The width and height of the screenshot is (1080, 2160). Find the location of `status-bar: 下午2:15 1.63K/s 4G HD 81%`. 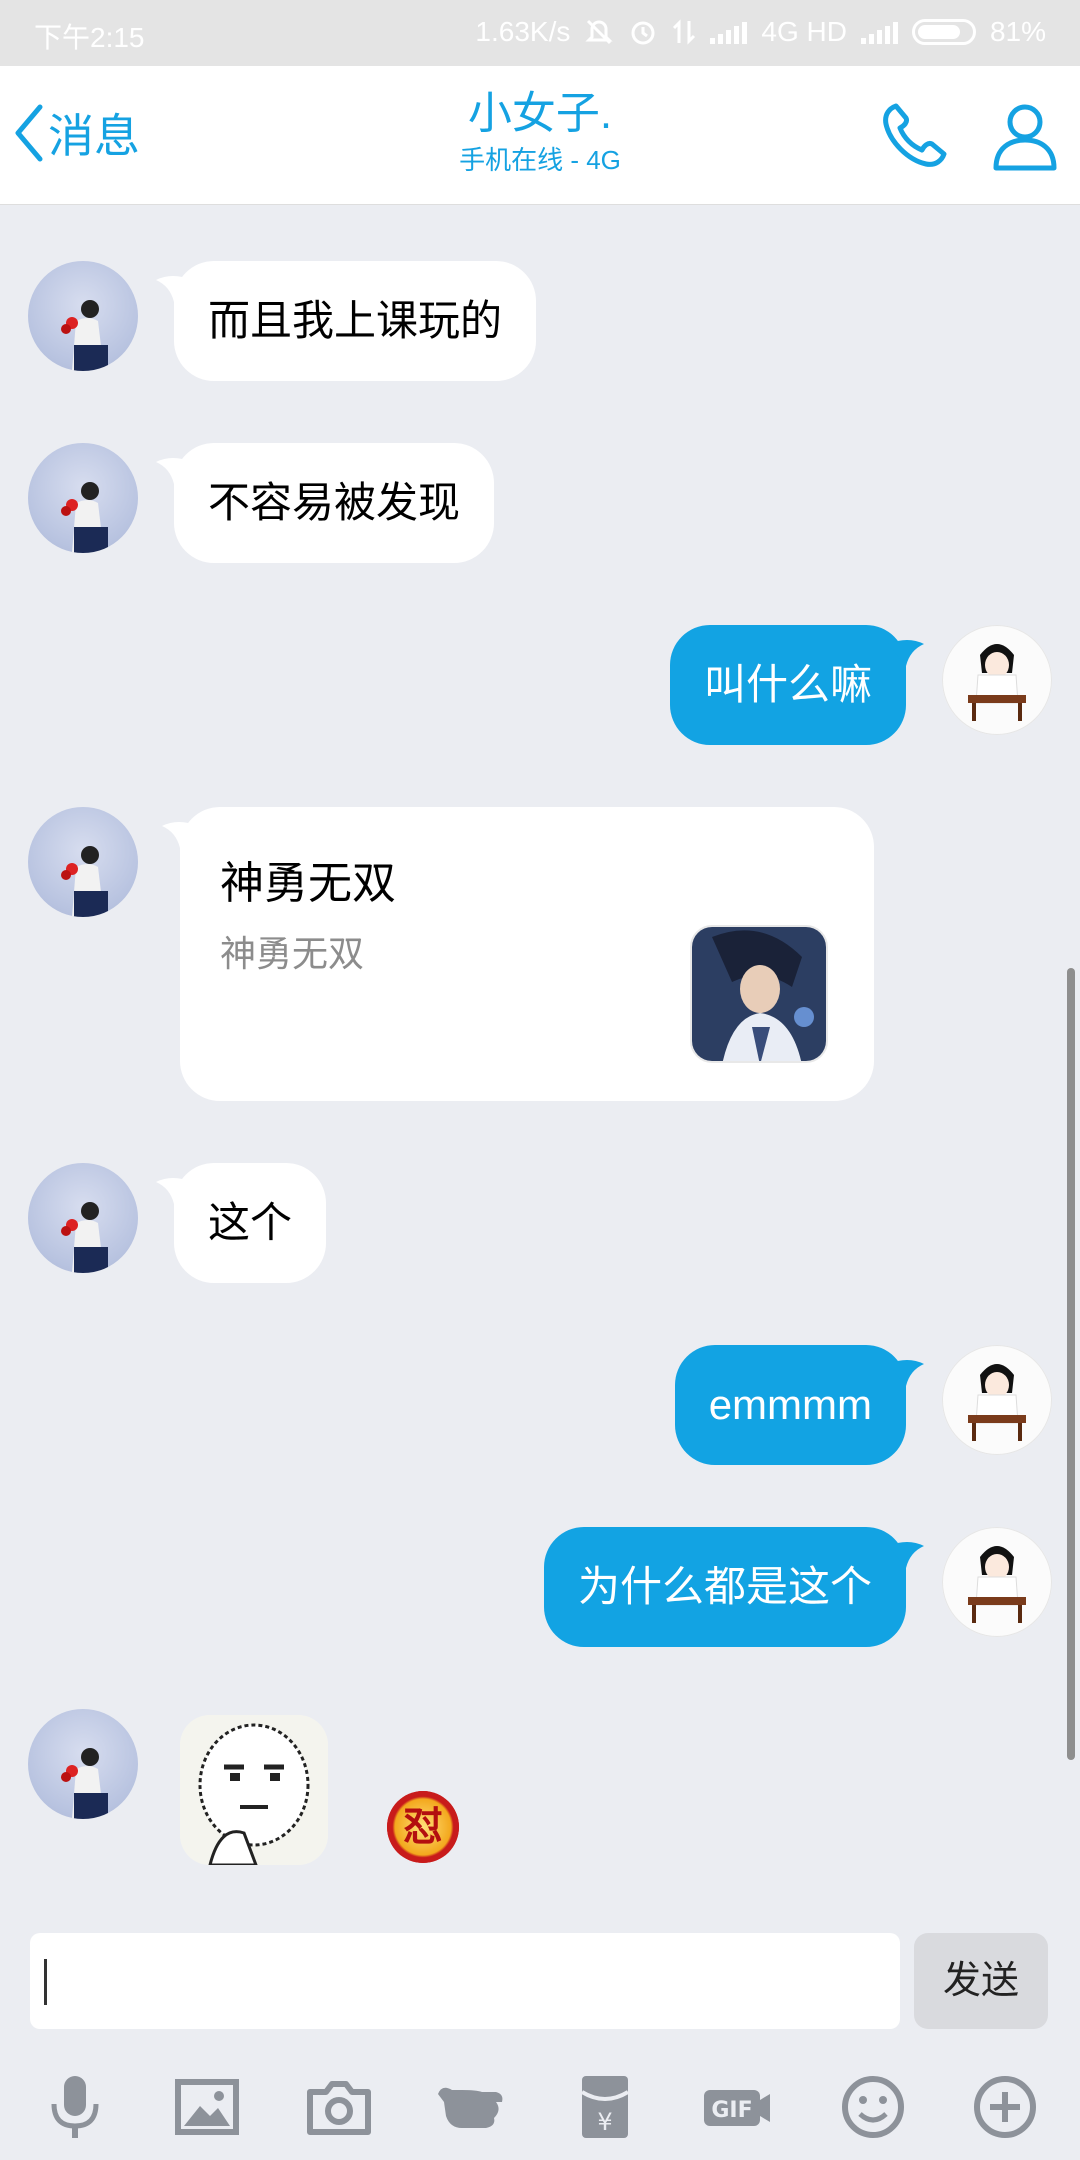

status-bar: 下午2:15 1.63K/s 4G HD 81% is located at coordinates (540, 33).